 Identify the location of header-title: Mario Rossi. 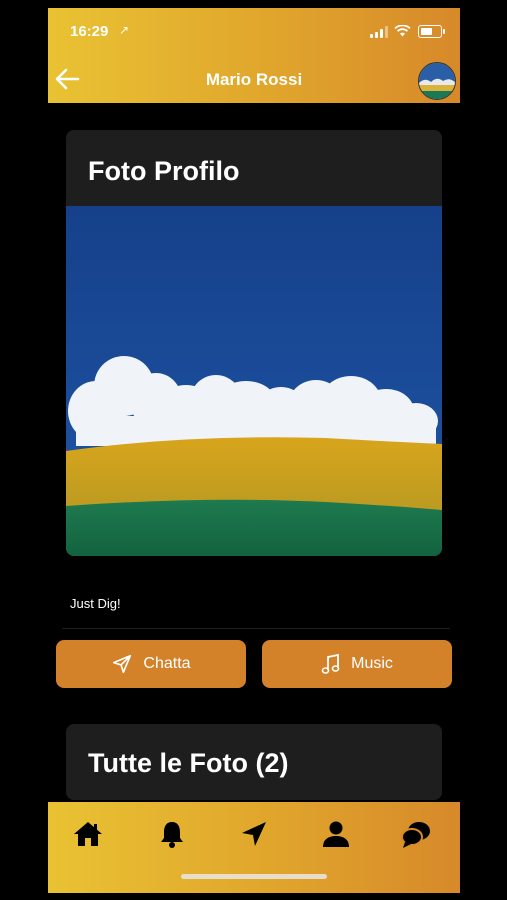
(254, 79).